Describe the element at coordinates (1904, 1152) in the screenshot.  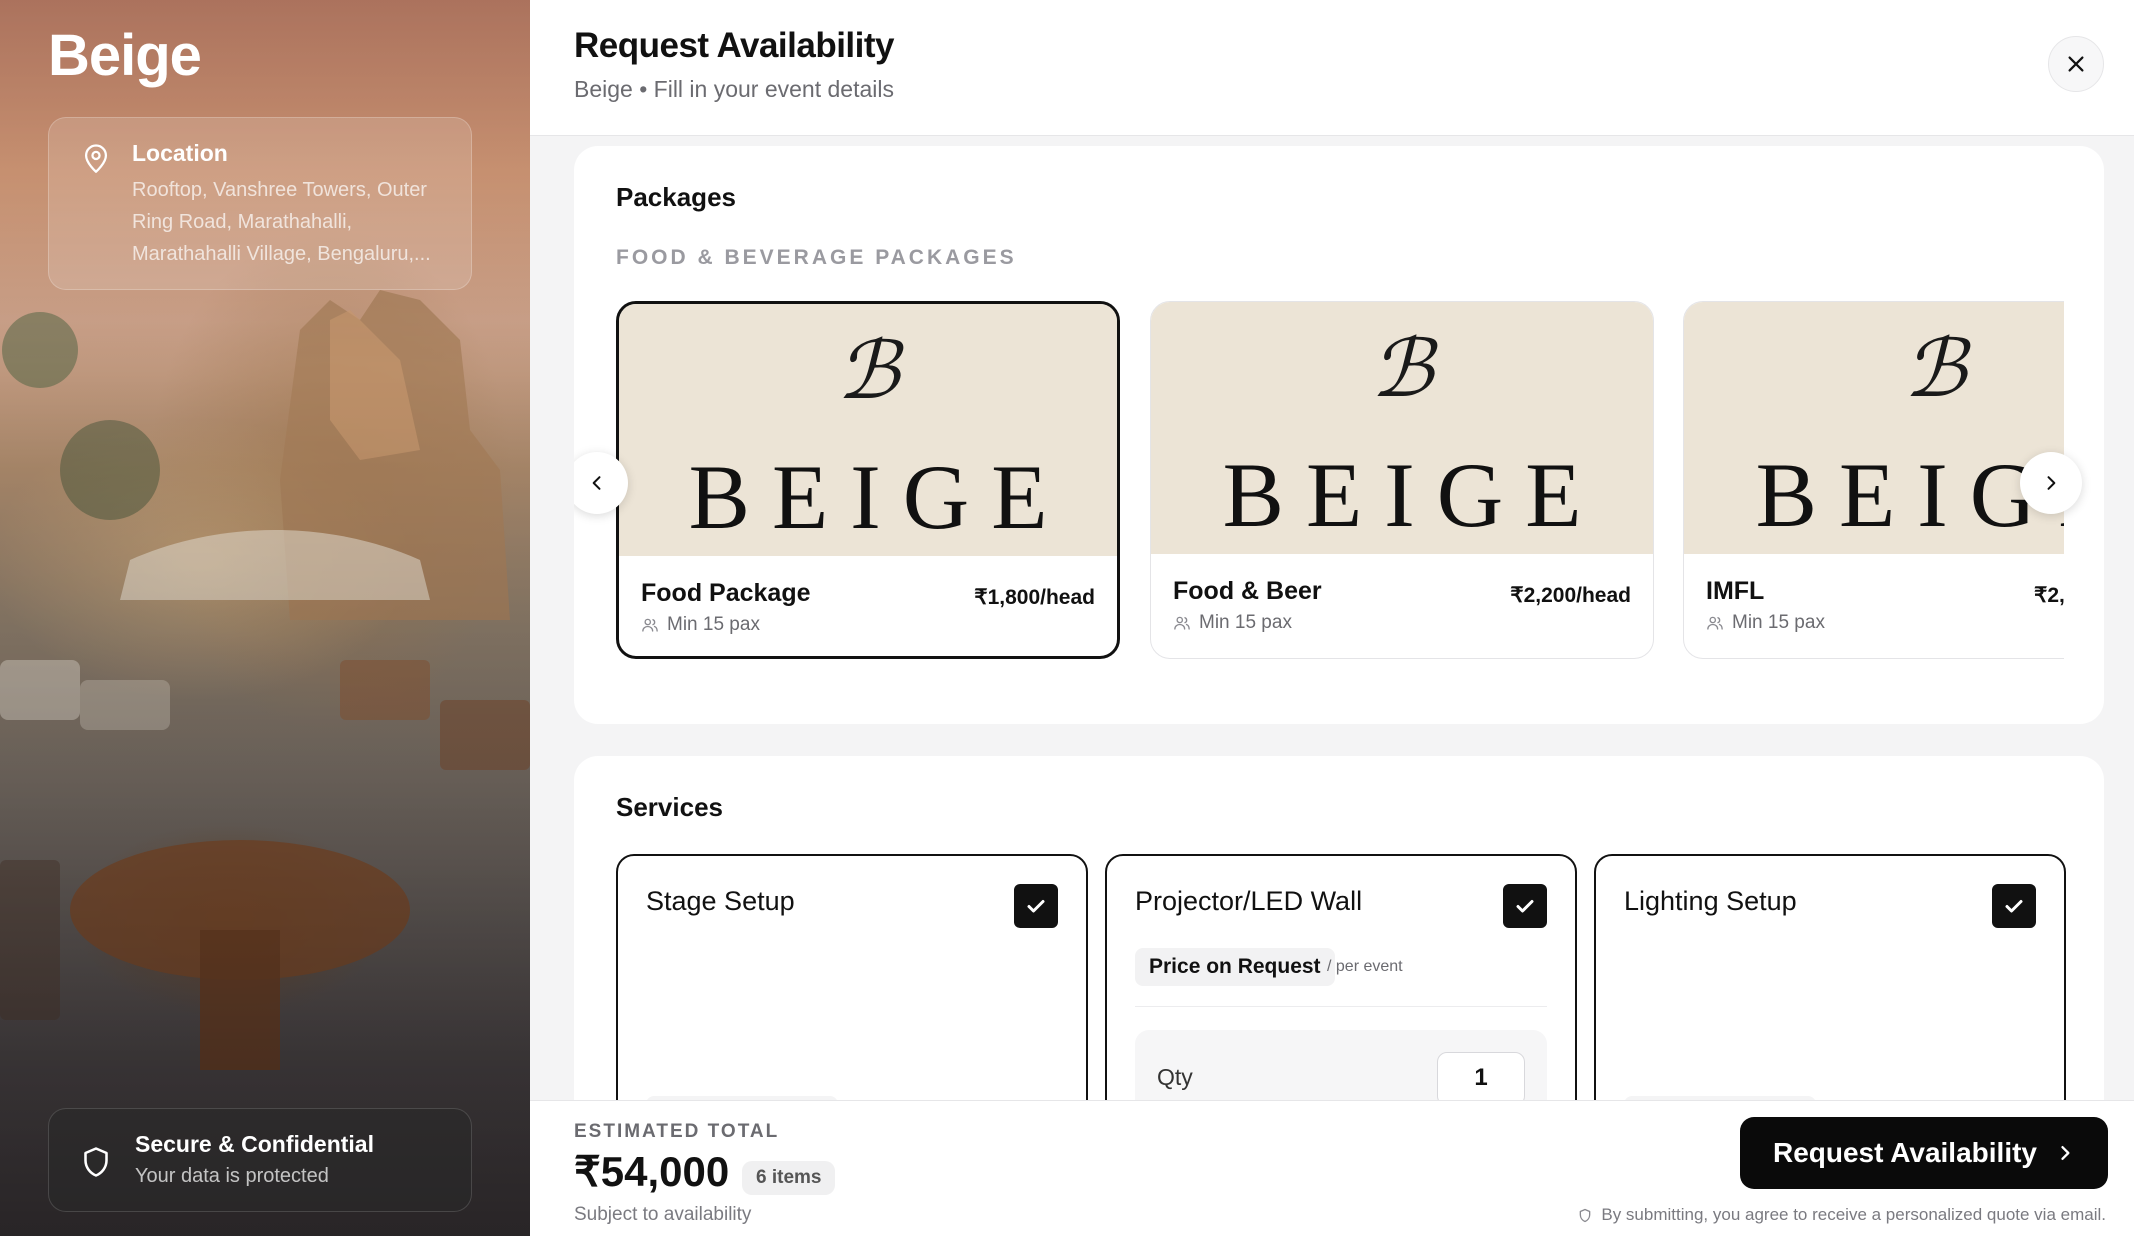
I see `request-button-label: Request Availability` at that location.